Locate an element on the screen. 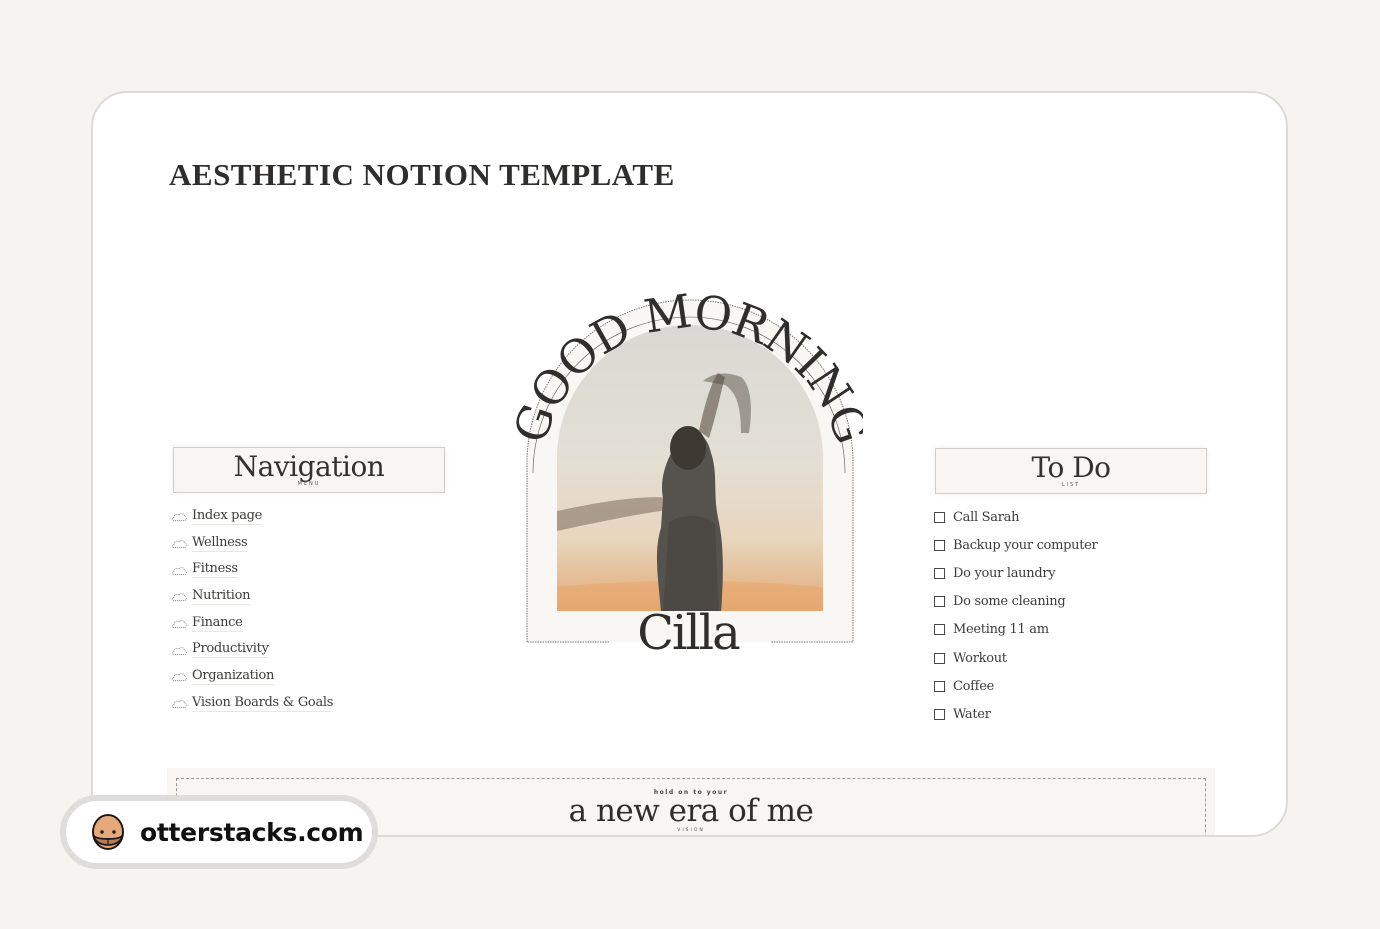 Image resolution: width=1380 pixels, height=929 pixels. todo-item: Call Sarah is located at coordinates (1015, 517).